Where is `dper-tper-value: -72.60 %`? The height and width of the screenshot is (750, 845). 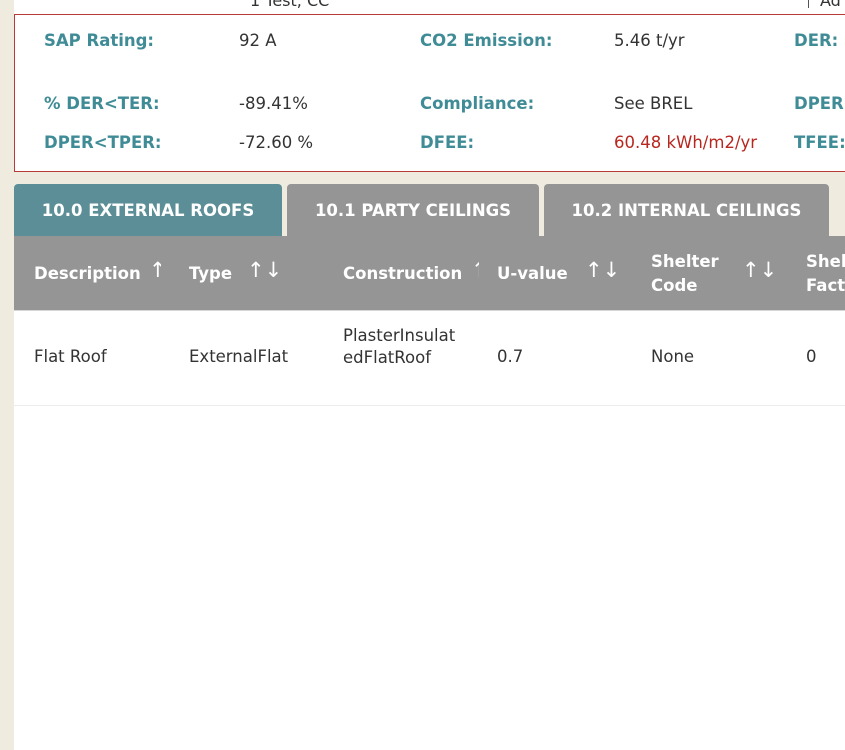 dper-tper-value: -72.60 % is located at coordinates (276, 142).